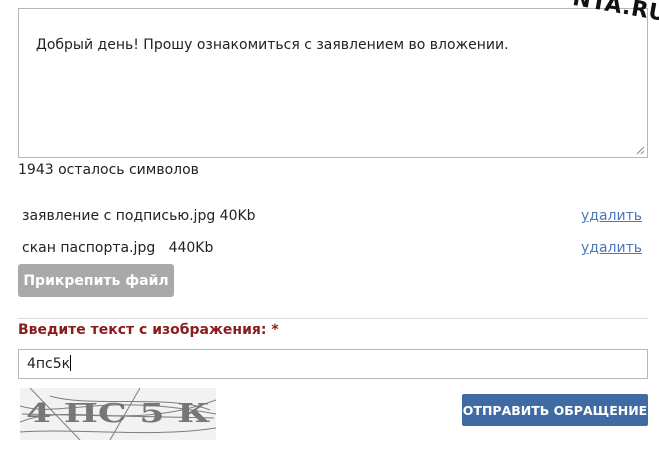 The height and width of the screenshot is (458, 659). I want to click on captcha-image: 4 ПС 5 К, so click(118, 414).